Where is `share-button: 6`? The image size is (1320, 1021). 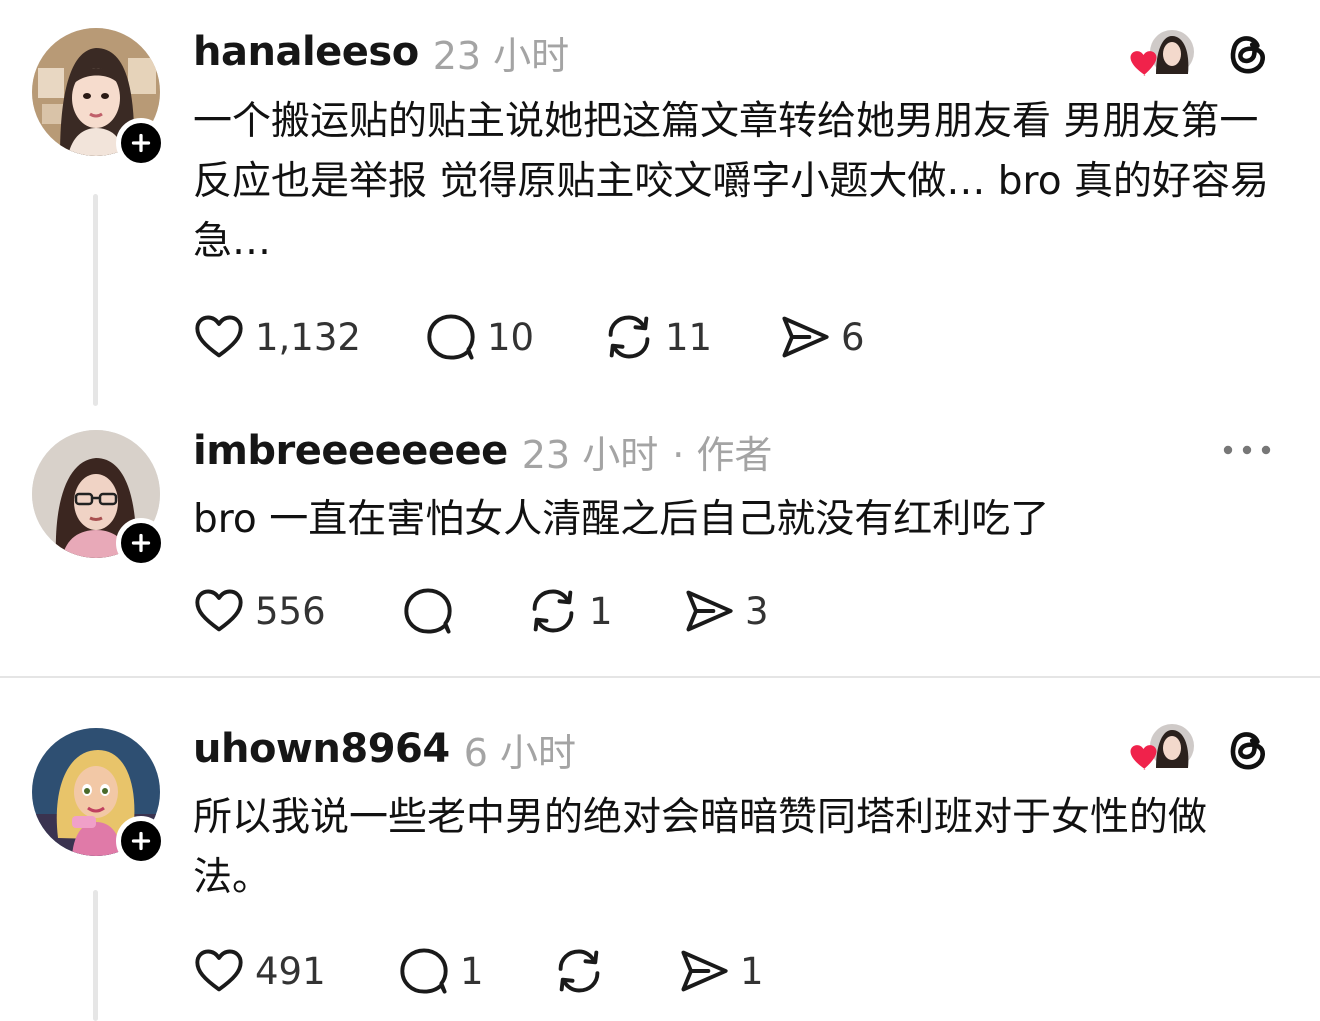
share-button: 6 is located at coordinates (822, 337).